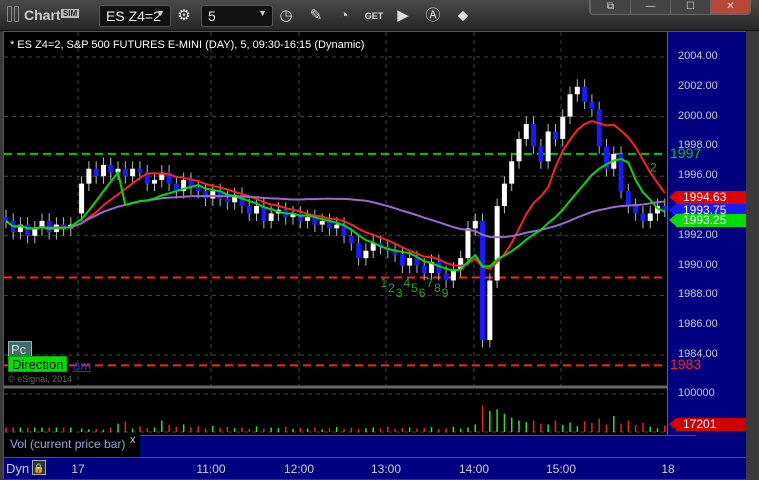  Describe the element at coordinates (316, 16) in the screenshot. I see `pencil-icon: ✎` at that location.